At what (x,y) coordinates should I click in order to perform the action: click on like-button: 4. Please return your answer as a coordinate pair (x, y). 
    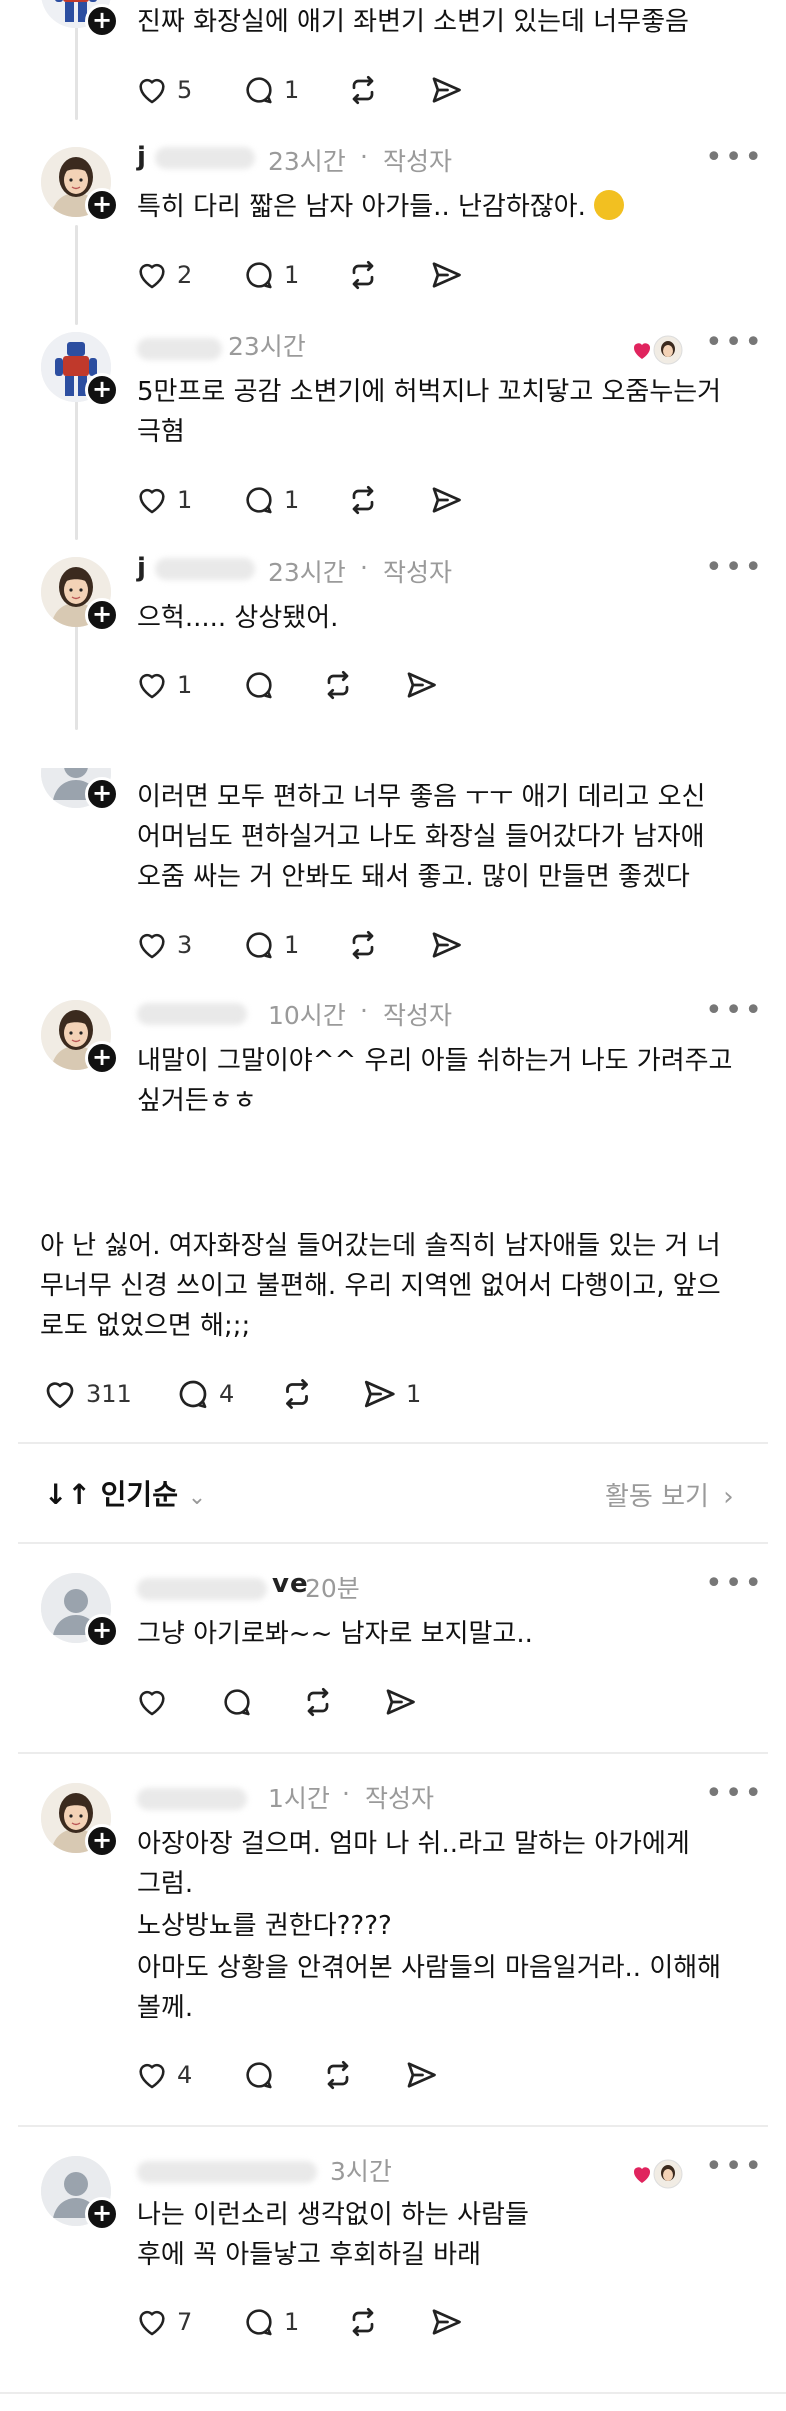
    Looking at the image, I should click on (163, 2075).